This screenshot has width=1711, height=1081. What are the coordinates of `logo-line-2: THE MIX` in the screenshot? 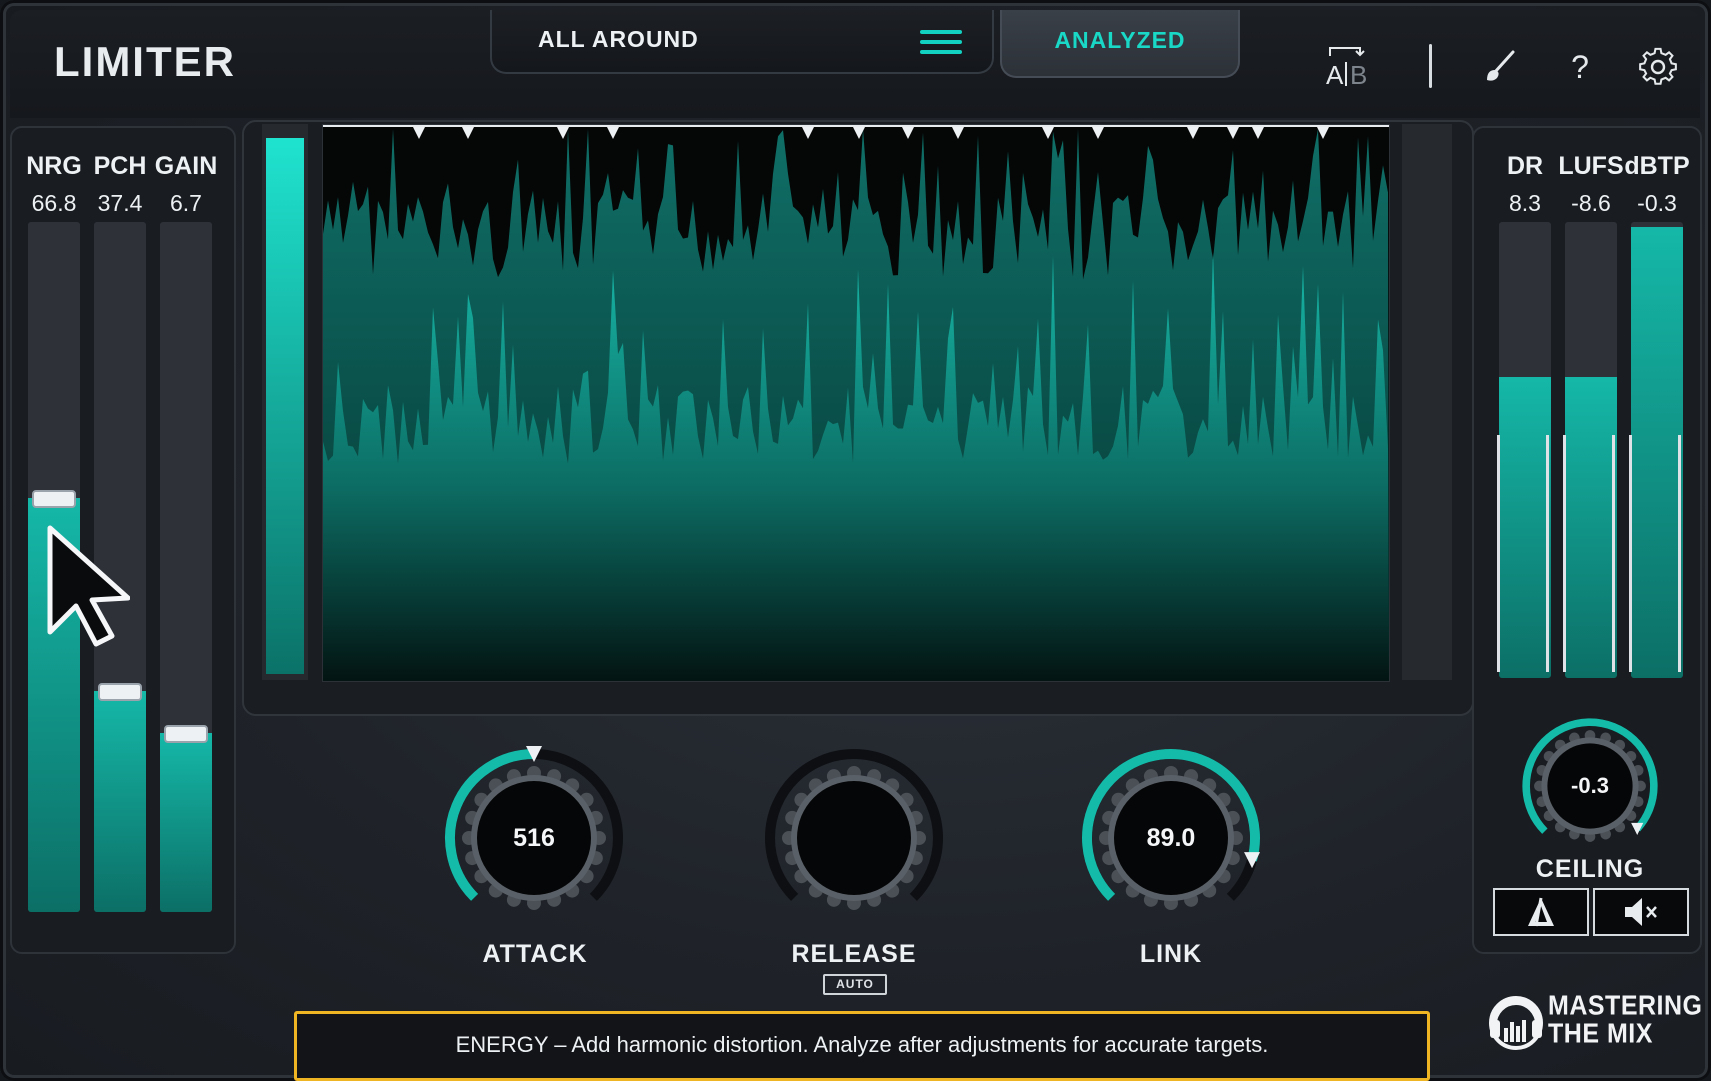 It's located at (1600, 1033).